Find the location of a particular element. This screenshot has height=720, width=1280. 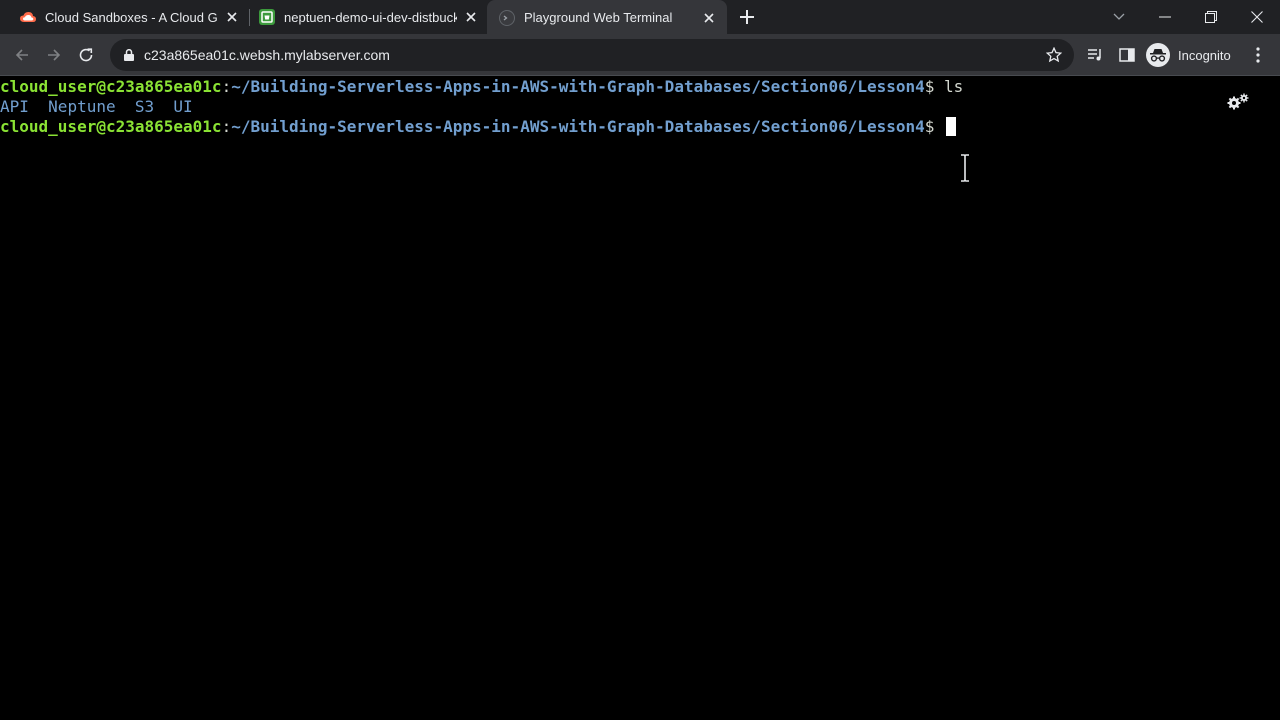

side-panel-button is located at coordinates (1127, 55).